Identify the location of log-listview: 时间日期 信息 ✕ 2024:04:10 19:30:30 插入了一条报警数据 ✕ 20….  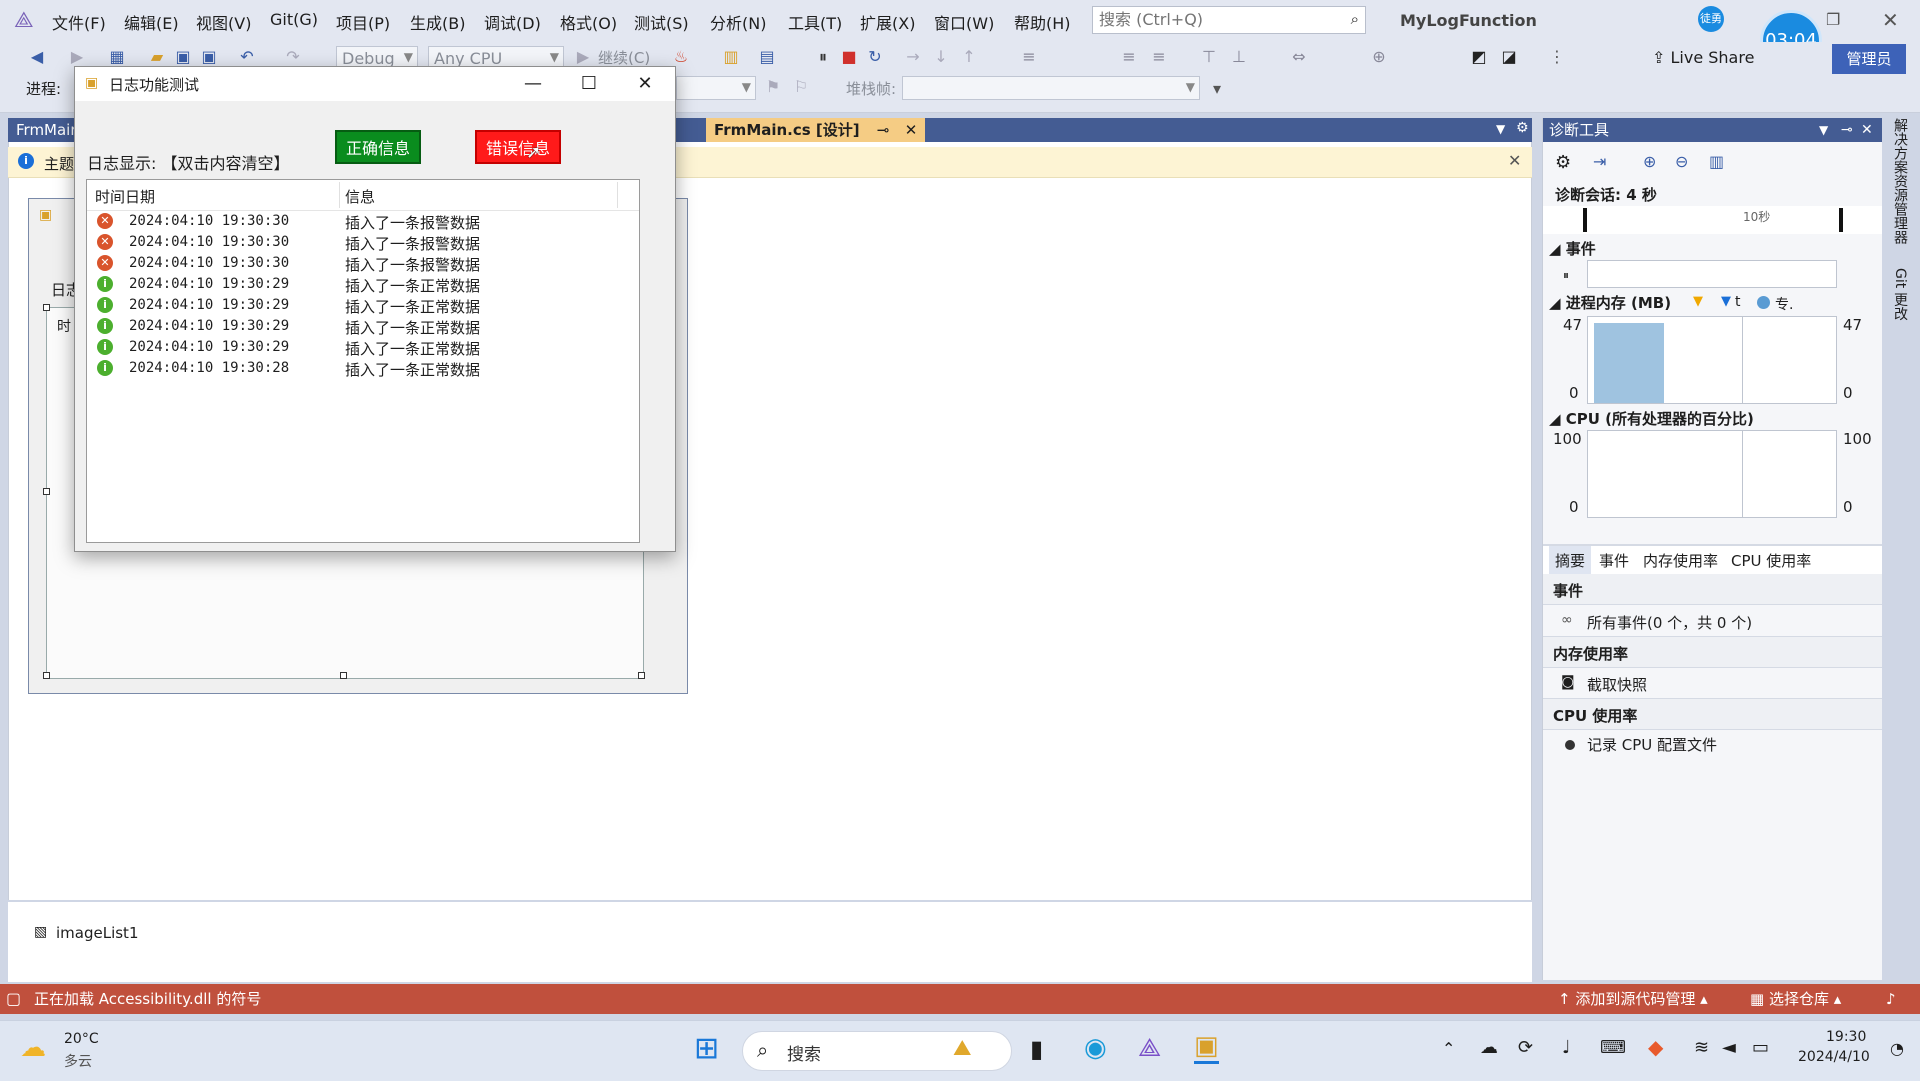
(363, 361).